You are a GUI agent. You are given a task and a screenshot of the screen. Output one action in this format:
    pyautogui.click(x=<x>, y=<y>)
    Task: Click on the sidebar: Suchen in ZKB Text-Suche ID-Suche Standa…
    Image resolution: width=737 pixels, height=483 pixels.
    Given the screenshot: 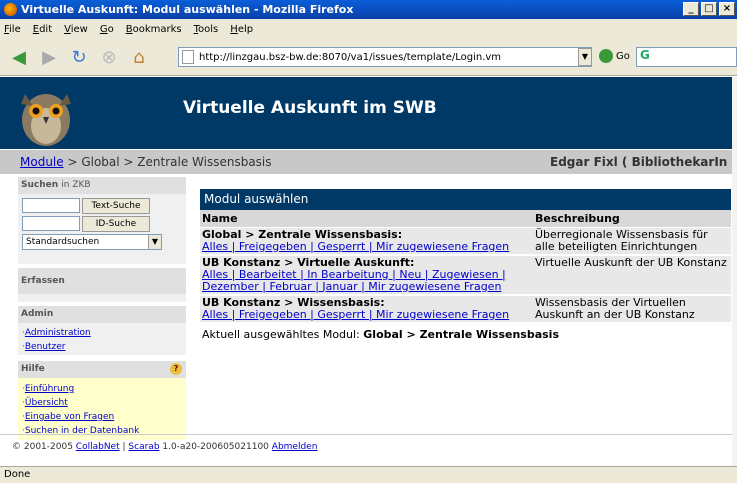 What is the action you would take?
    pyautogui.click(x=102, y=308)
    